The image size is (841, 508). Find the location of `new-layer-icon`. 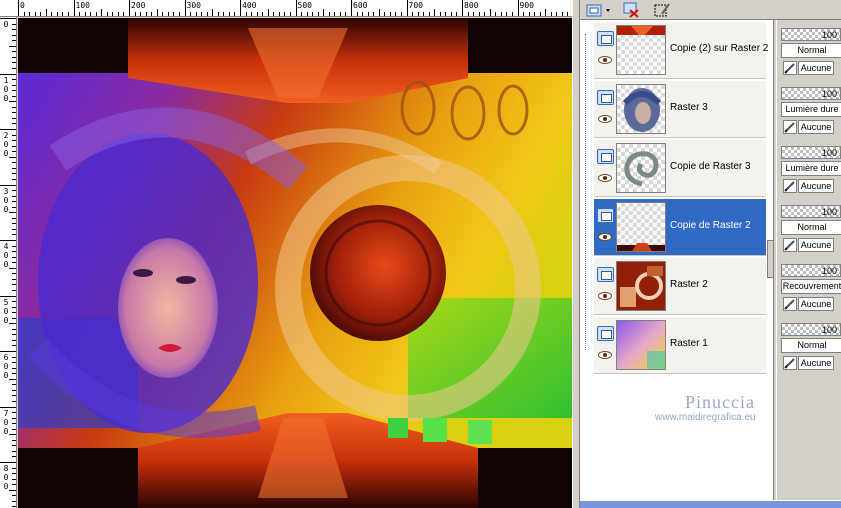

new-layer-icon is located at coordinates (598, 10).